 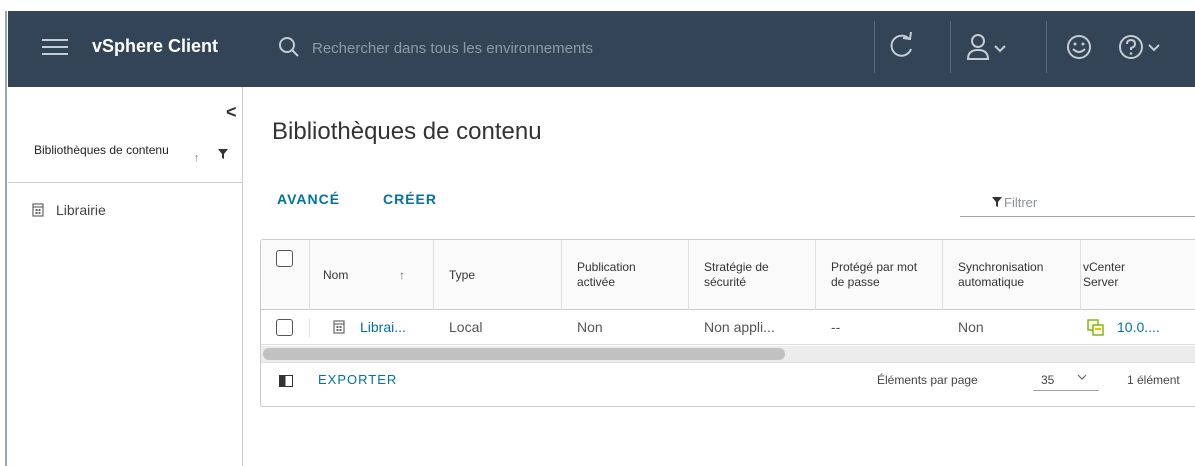 I want to click on page-title: Bibliothèques de contenu, so click(x=407, y=131).